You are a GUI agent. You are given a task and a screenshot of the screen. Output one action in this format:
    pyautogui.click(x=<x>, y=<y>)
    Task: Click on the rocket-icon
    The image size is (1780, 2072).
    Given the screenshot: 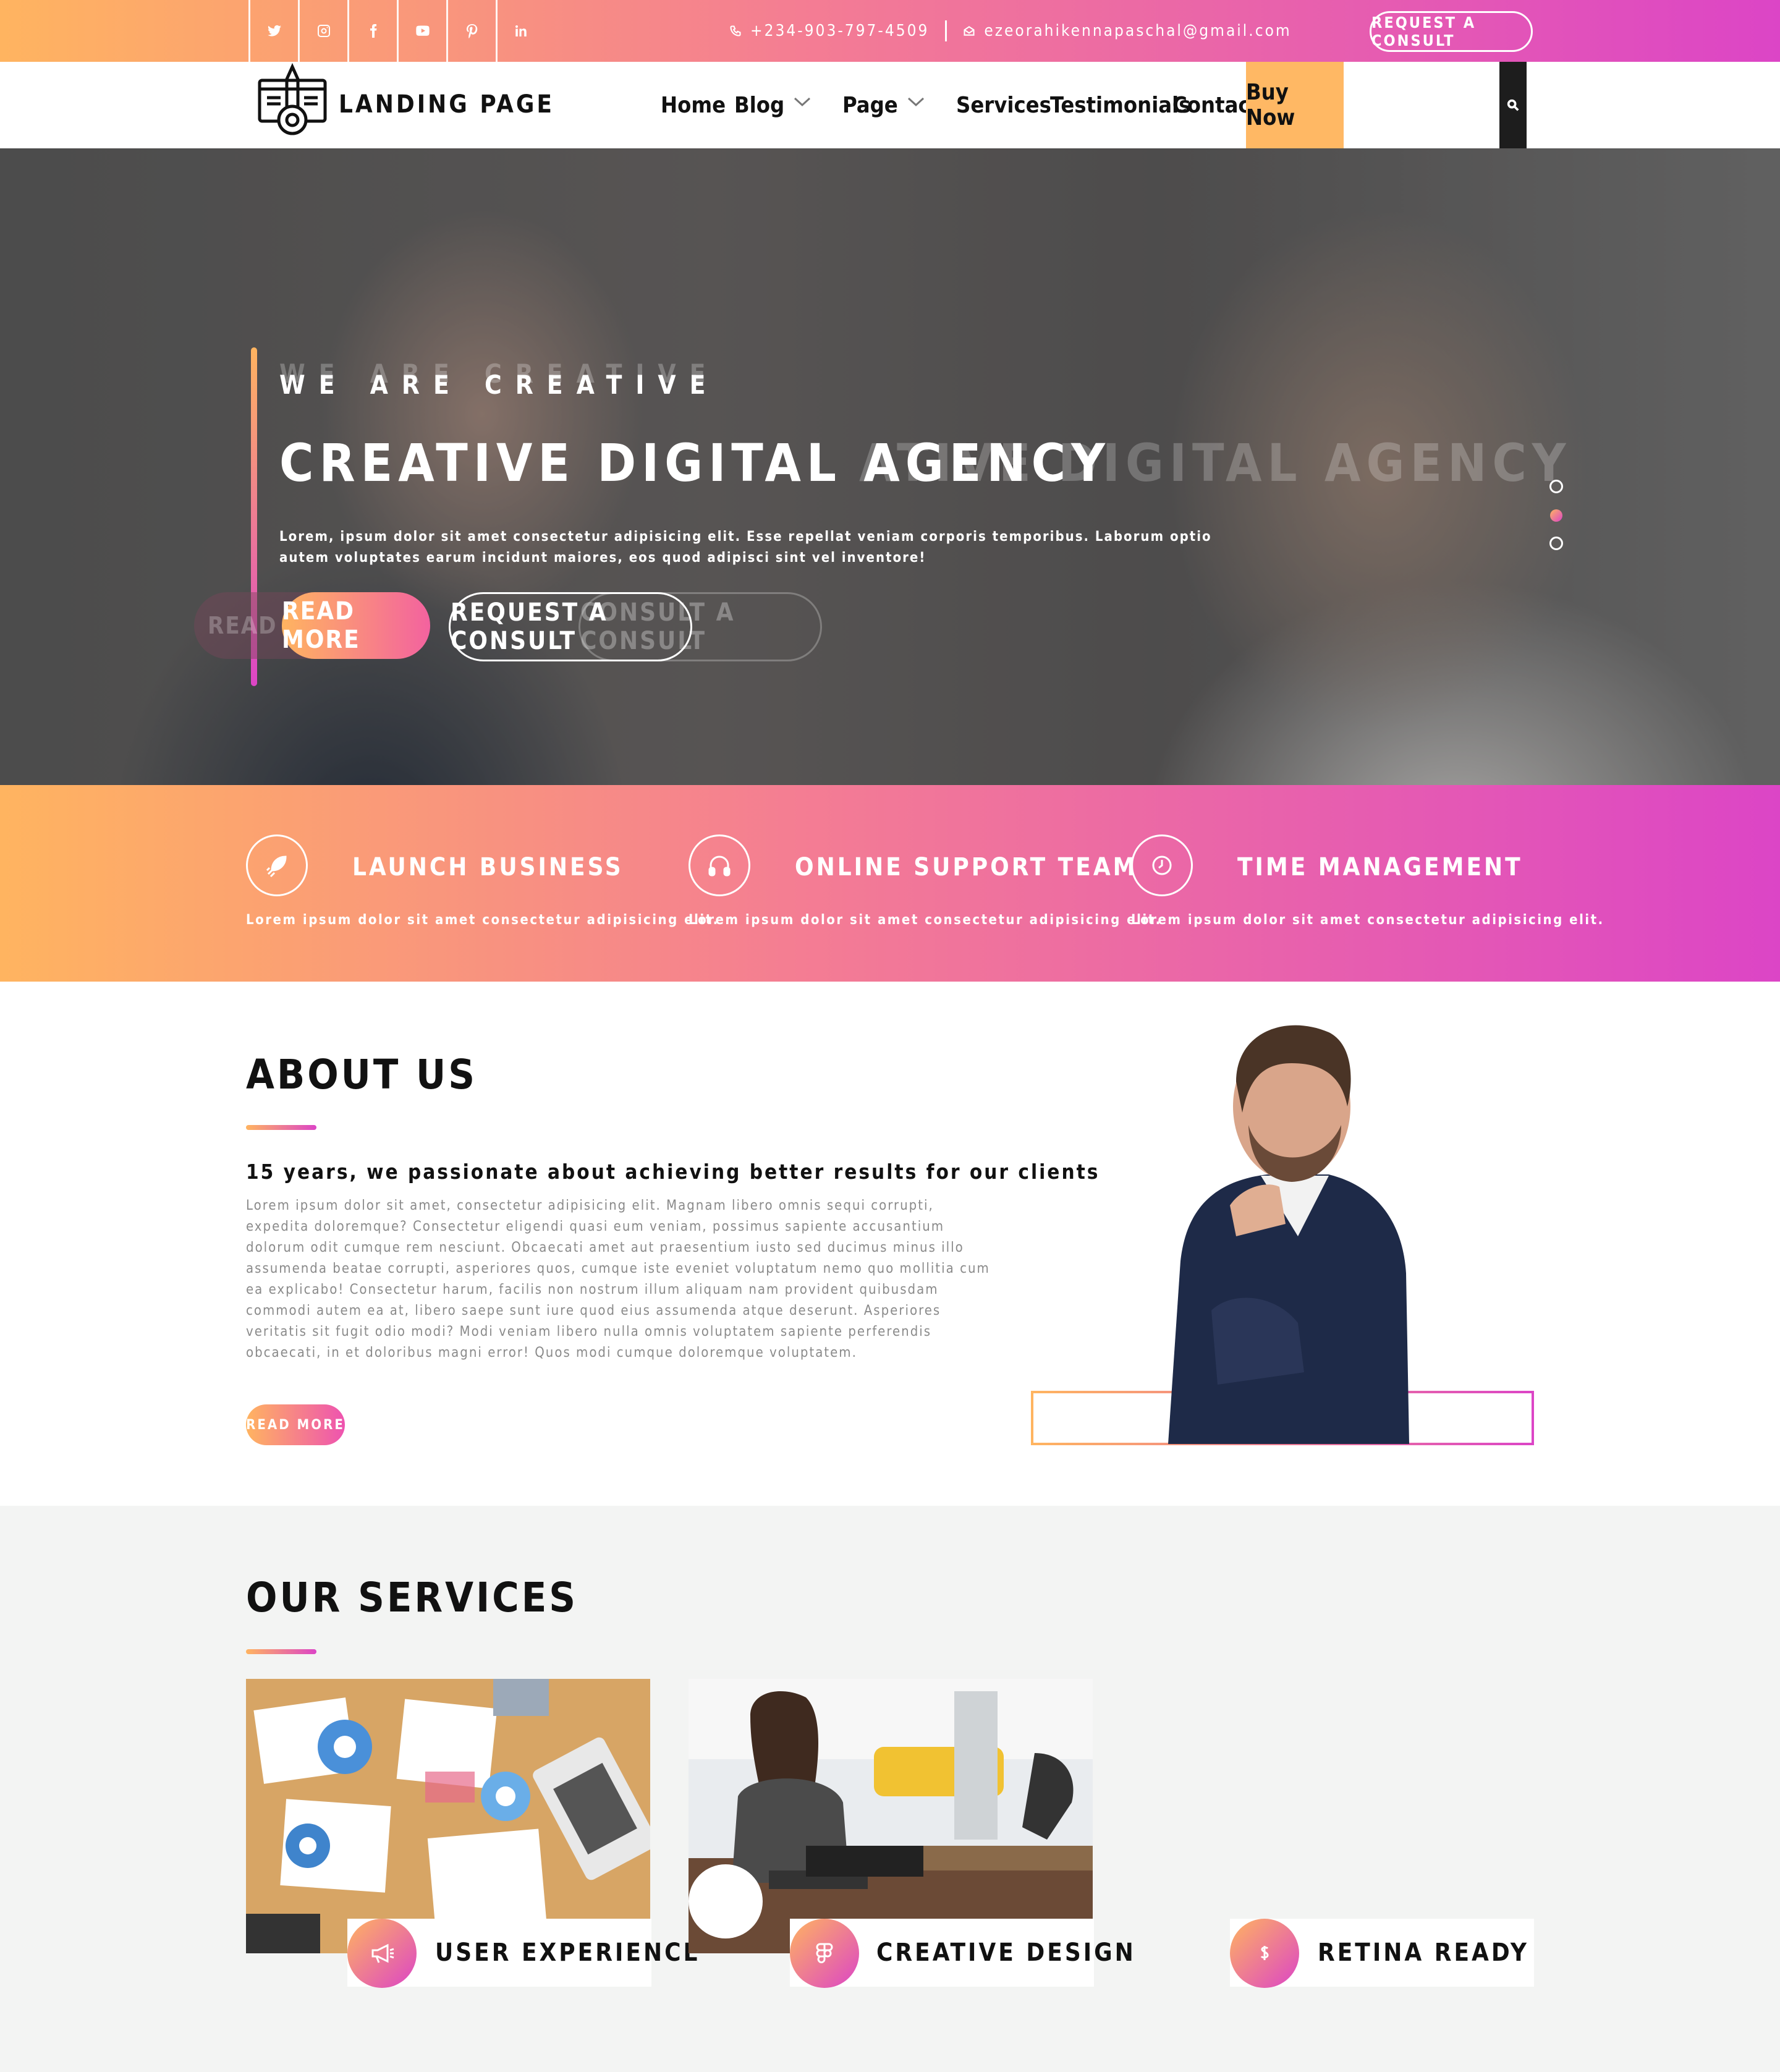 What is the action you would take?
    pyautogui.click(x=277, y=865)
    